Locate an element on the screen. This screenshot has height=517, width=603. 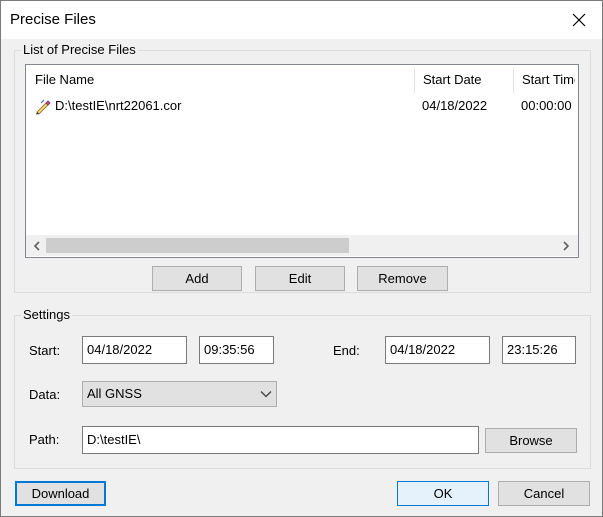
ok-button: OK is located at coordinates (443, 493).